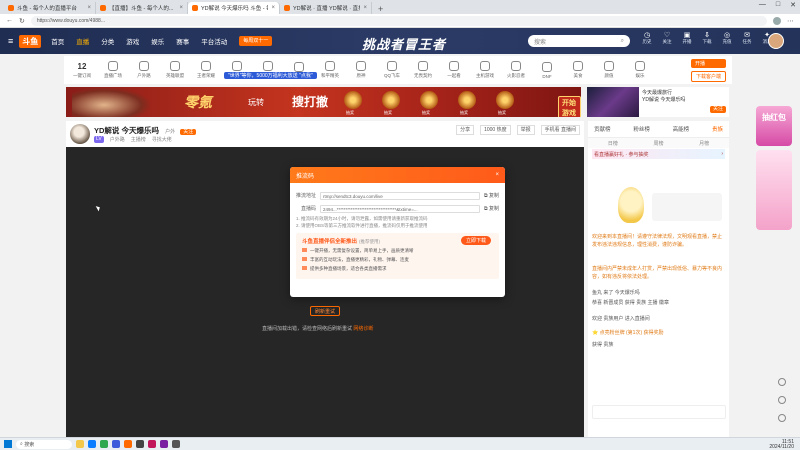 The image size is (800, 450). What do you see at coordinates (8, 444) in the screenshot?
I see `windows-start-icon` at bounding box center [8, 444].